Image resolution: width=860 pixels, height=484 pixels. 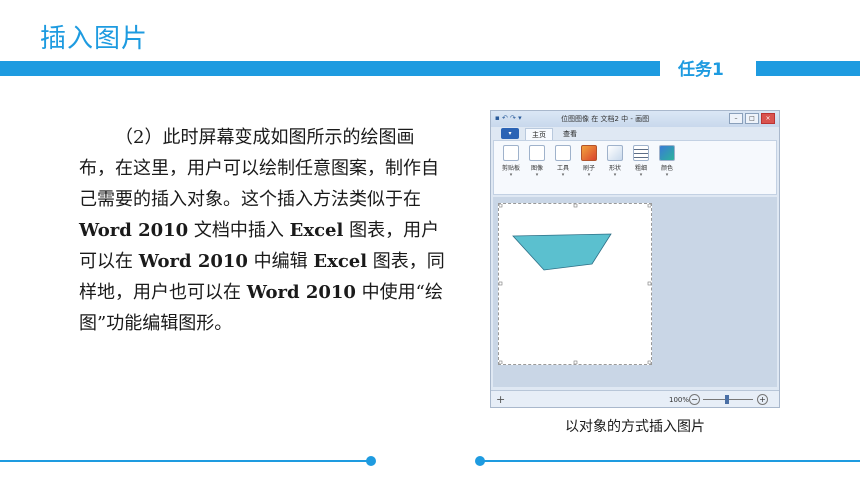 I want to click on ribbon-group-size: 粗细 ▾, so click(x=641, y=161).